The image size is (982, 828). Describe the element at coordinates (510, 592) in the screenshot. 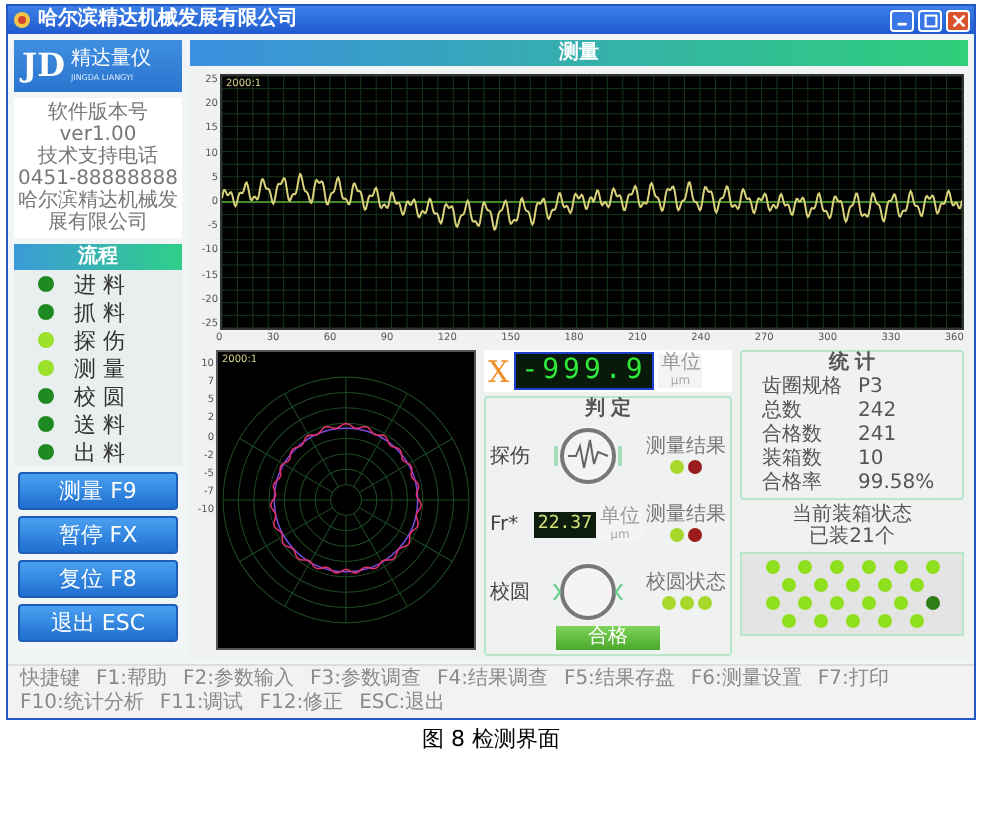

I see `row-label: 校圆` at that location.